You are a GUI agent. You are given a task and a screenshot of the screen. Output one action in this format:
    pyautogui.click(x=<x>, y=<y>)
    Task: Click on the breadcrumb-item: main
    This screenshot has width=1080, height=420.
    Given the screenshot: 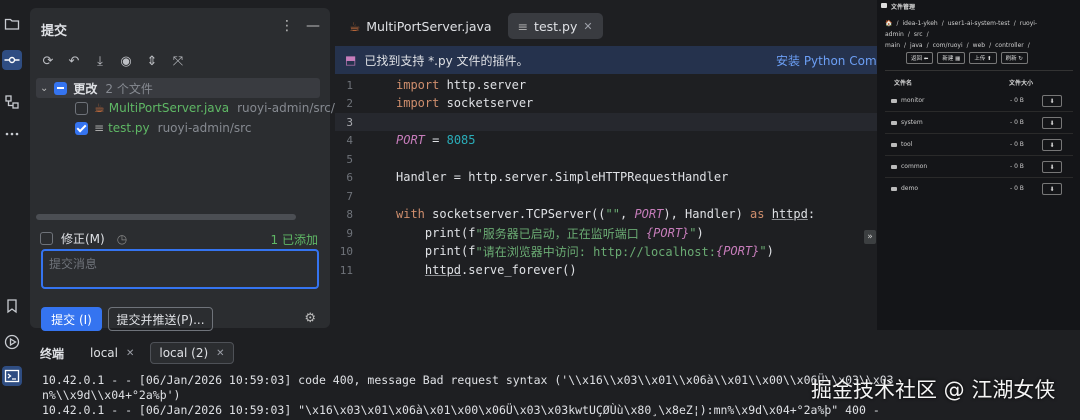 What is the action you would take?
    pyautogui.click(x=892, y=45)
    